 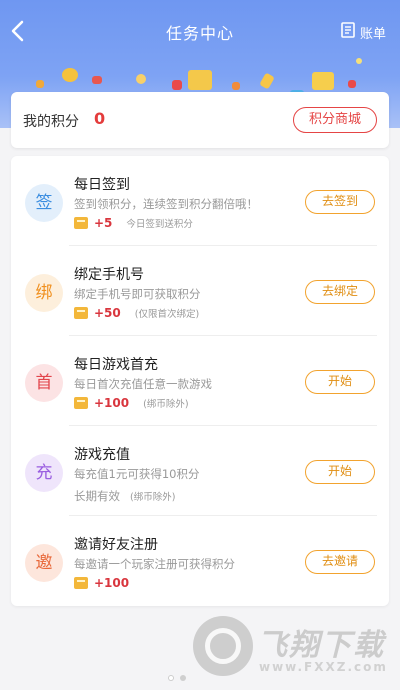 I want to click on task-validity: 长期有效 (绑币除外), so click(x=124, y=496).